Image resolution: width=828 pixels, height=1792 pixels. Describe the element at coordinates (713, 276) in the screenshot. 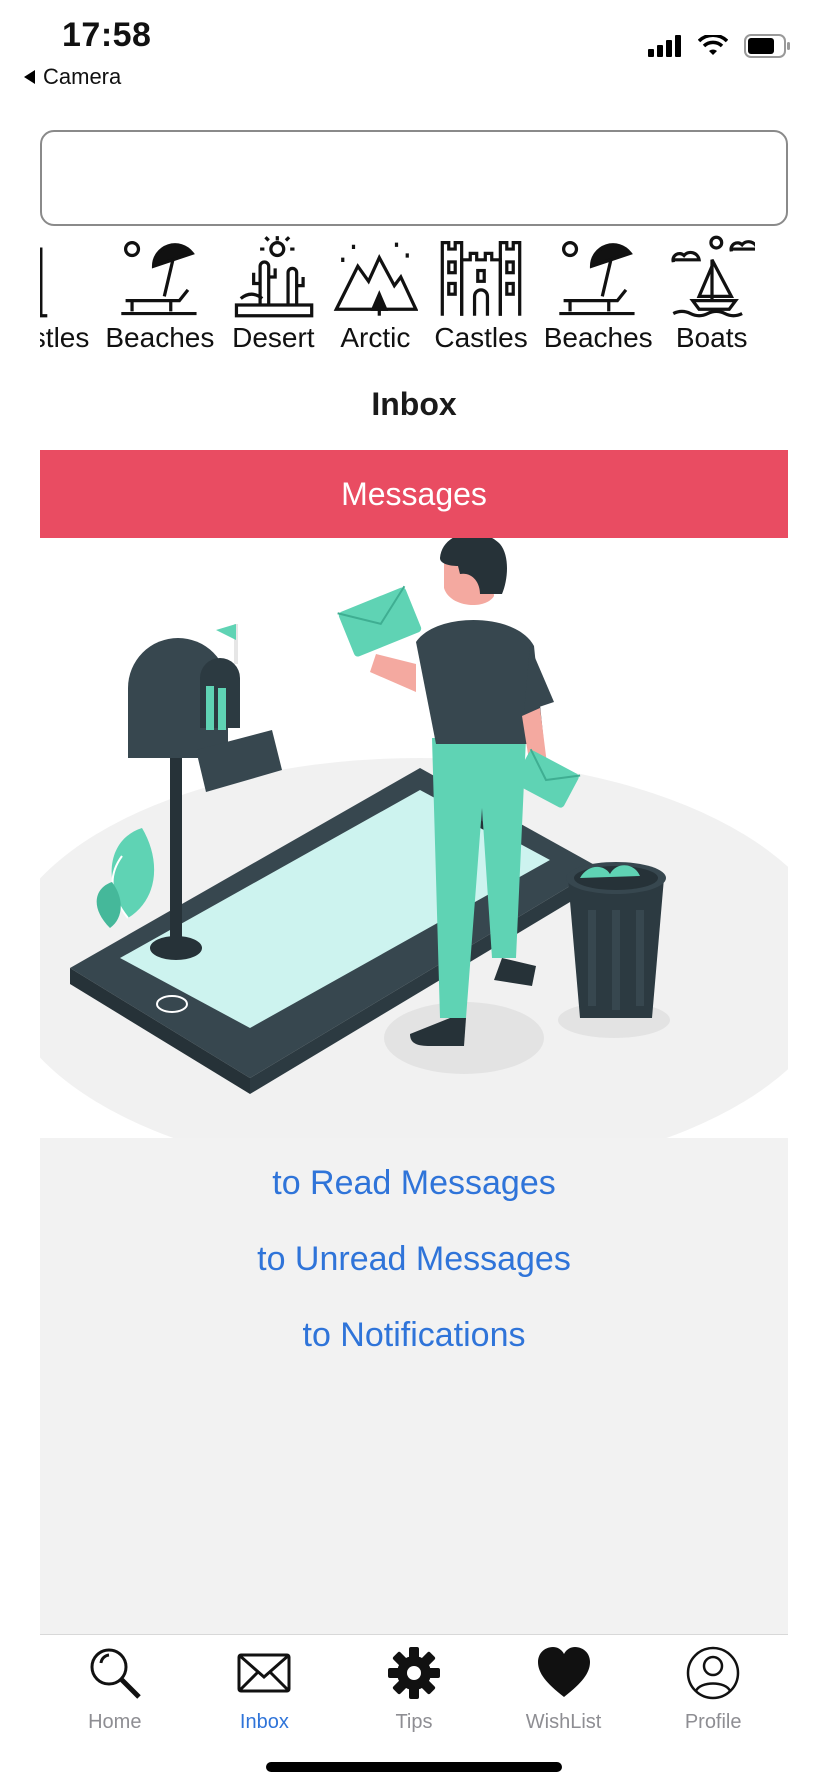

I see `boat-icon` at that location.